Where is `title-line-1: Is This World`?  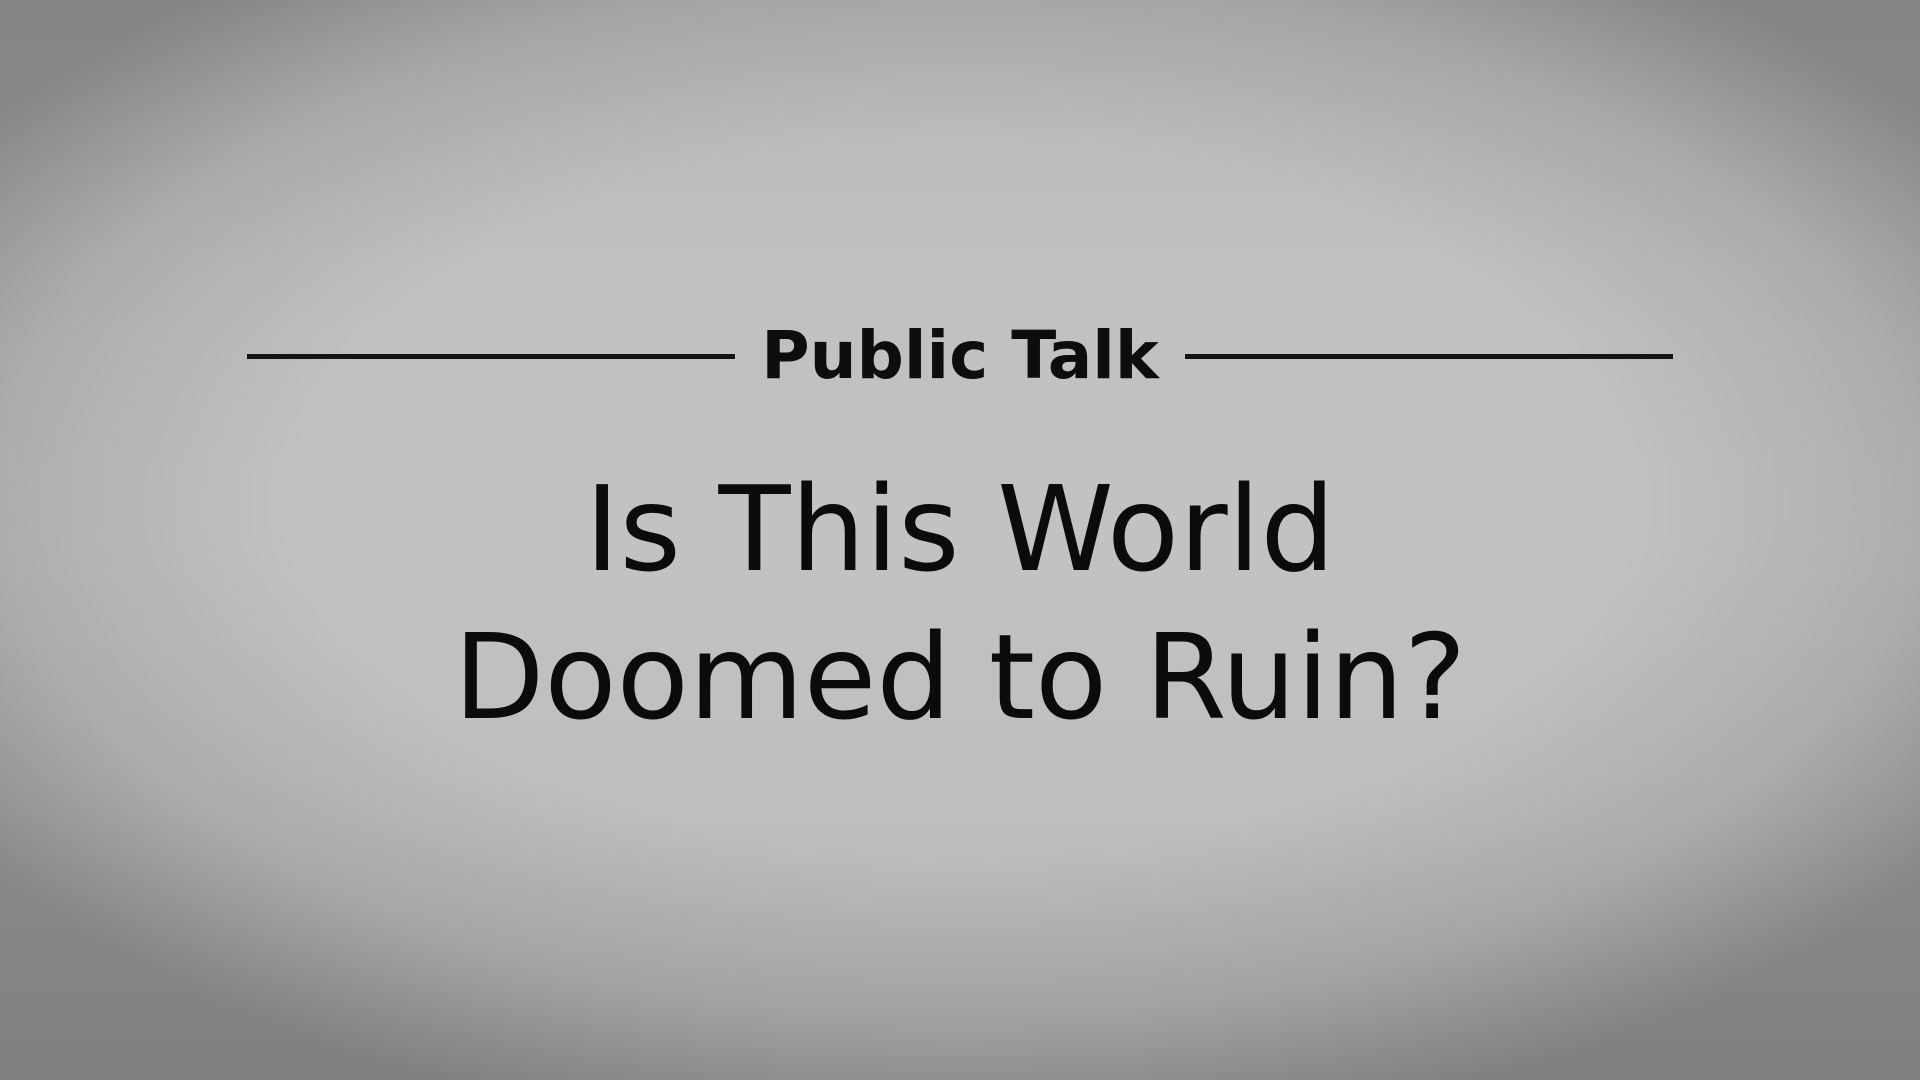 title-line-1: Is This World is located at coordinates (960, 529).